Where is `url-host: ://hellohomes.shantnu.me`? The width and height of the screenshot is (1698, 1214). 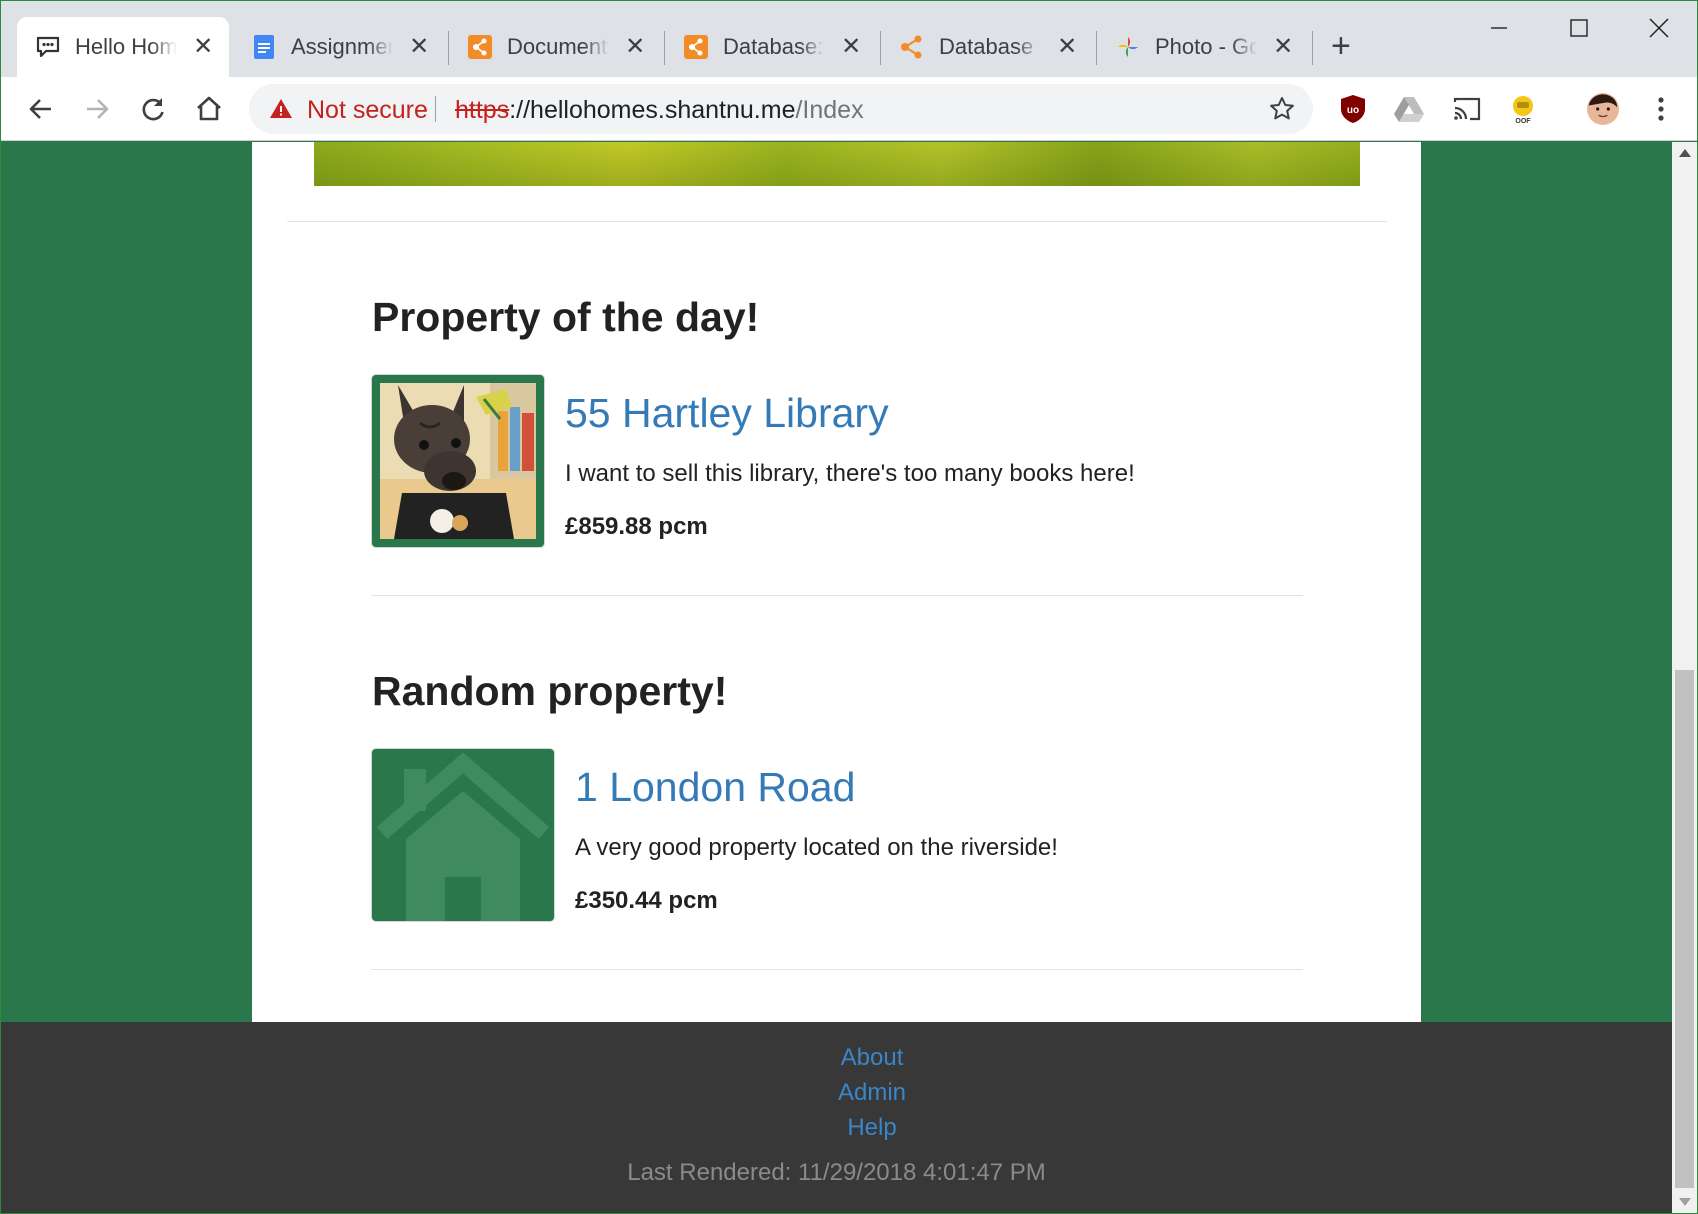
url-host: ://hellohomes.shantnu.me is located at coordinates (652, 110).